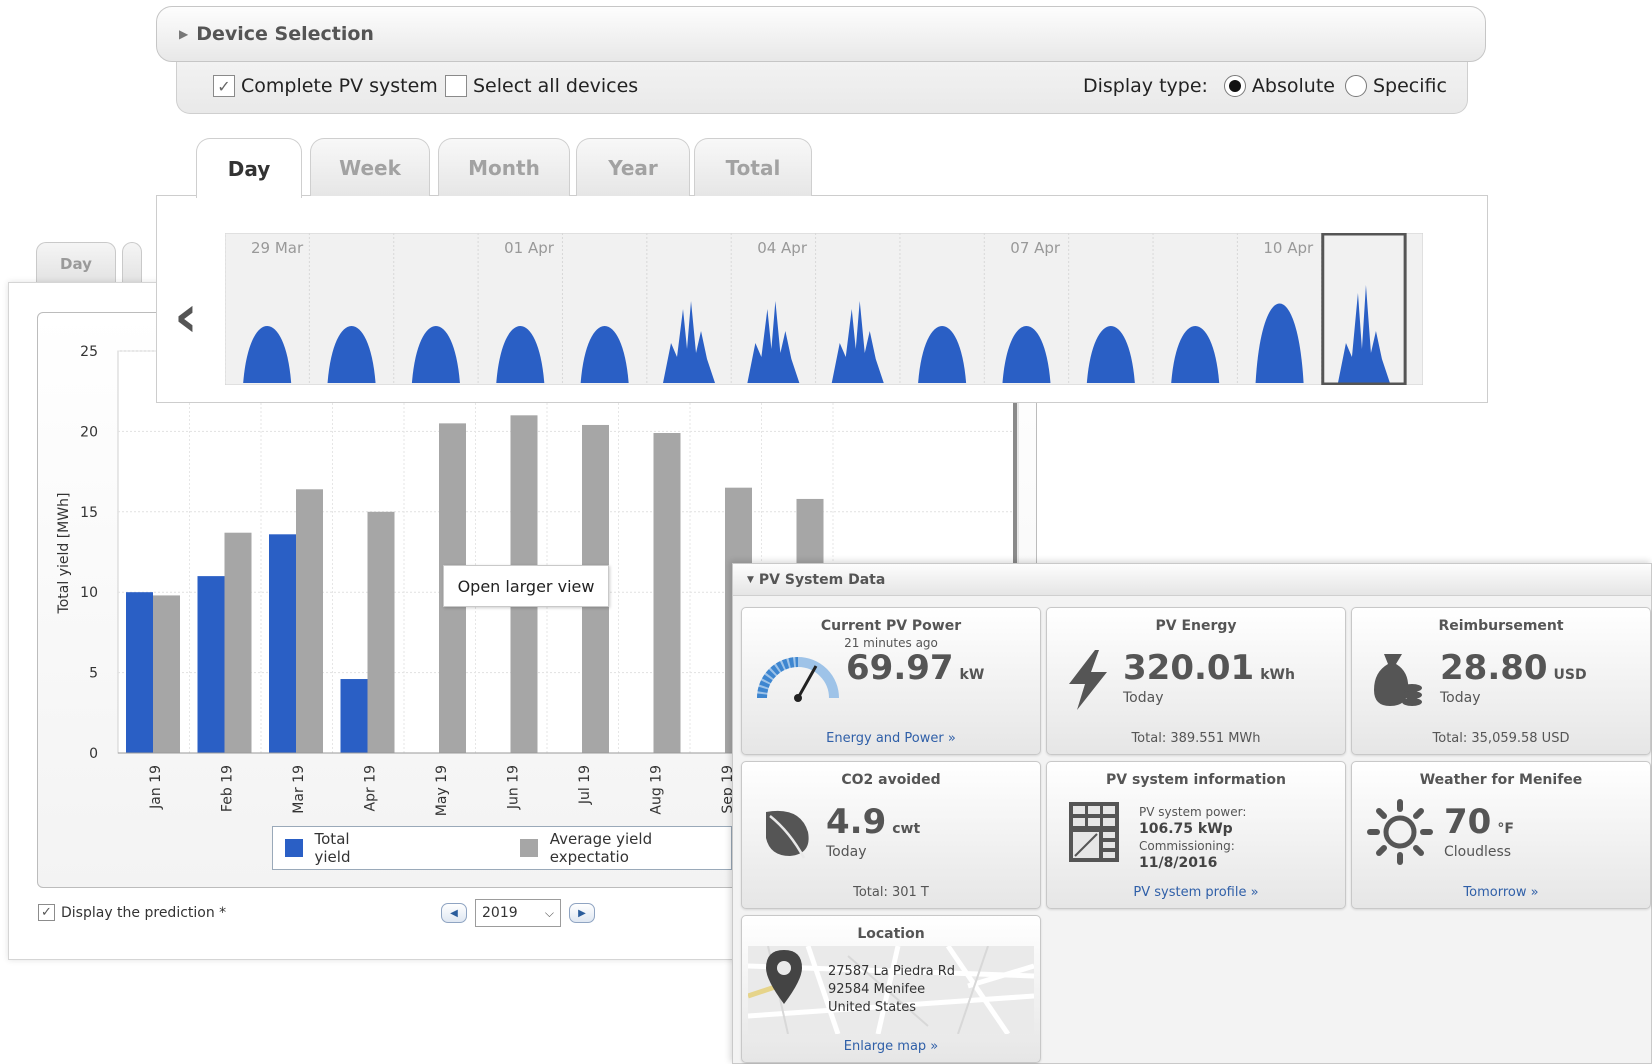  Describe the element at coordinates (325, 86) in the screenshot. I see `complete-pv-system-option: ✓ Complete PV system` at that location.